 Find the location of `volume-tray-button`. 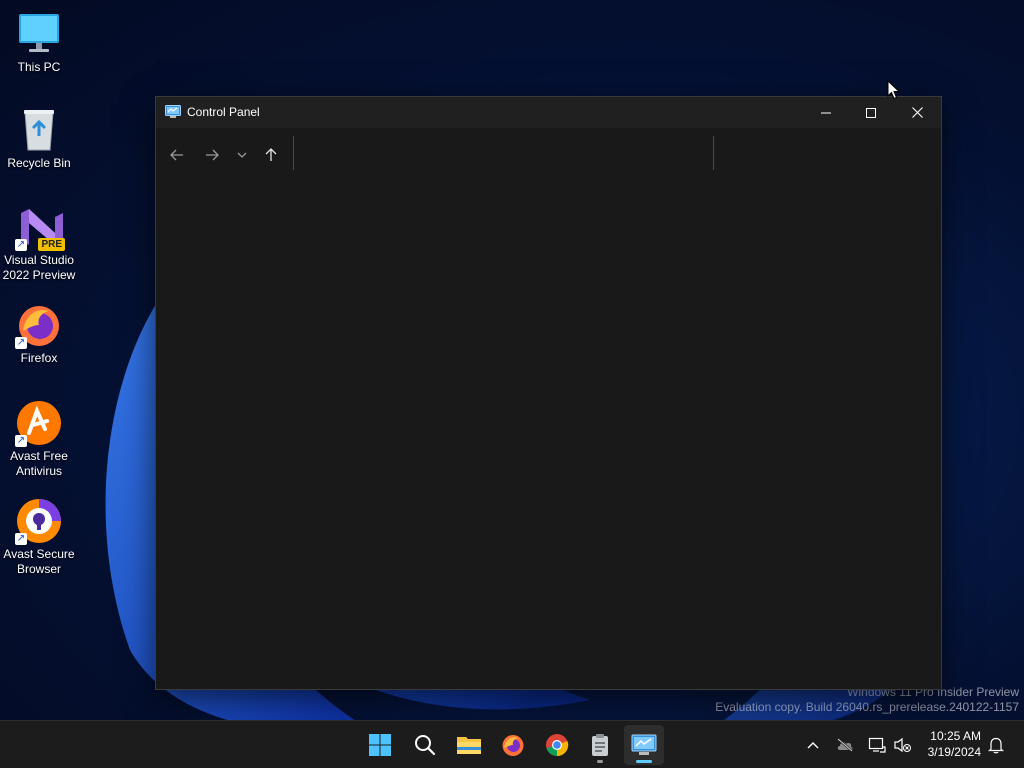

volume-tray-button is located at coordinates (902, 745).